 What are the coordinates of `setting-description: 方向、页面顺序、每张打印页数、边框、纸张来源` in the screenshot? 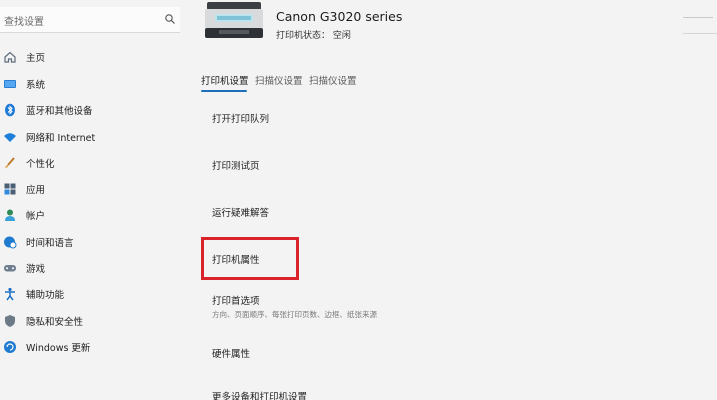 It's located at (294, 314).